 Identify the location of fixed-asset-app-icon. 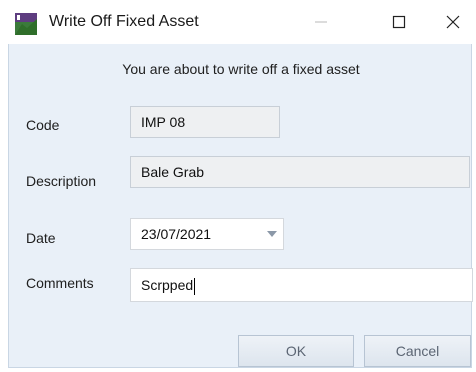
(26, 24).